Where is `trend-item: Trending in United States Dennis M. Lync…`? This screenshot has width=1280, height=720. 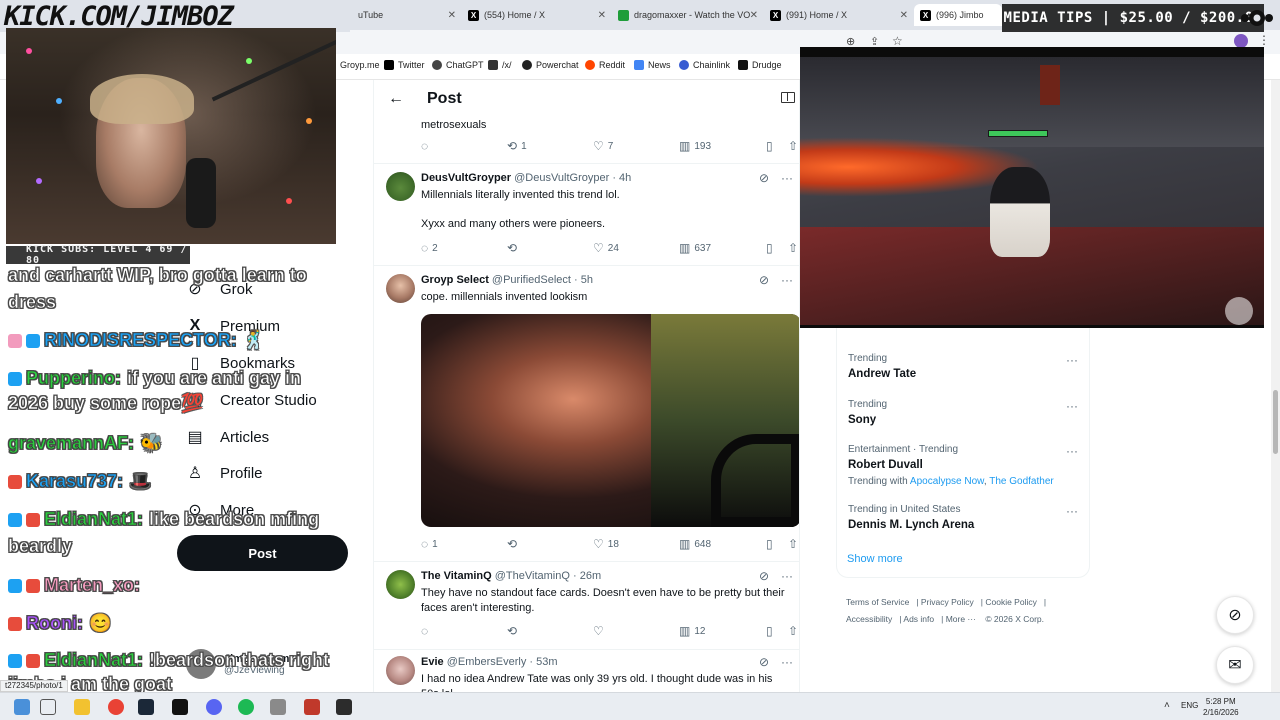
trend-item: Trending in United States Dennis M. Lync… is located at coordinates (966, 517).